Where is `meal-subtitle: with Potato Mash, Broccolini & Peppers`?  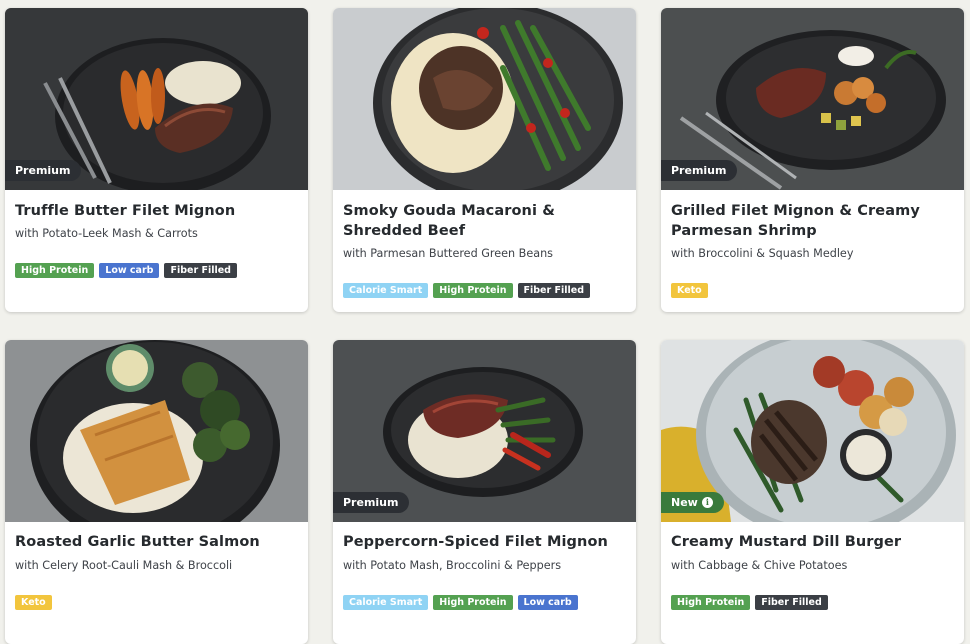 meal-subtitle: with Potato Mash, Broccolini & Peppers is located at coordinates (452, 565).